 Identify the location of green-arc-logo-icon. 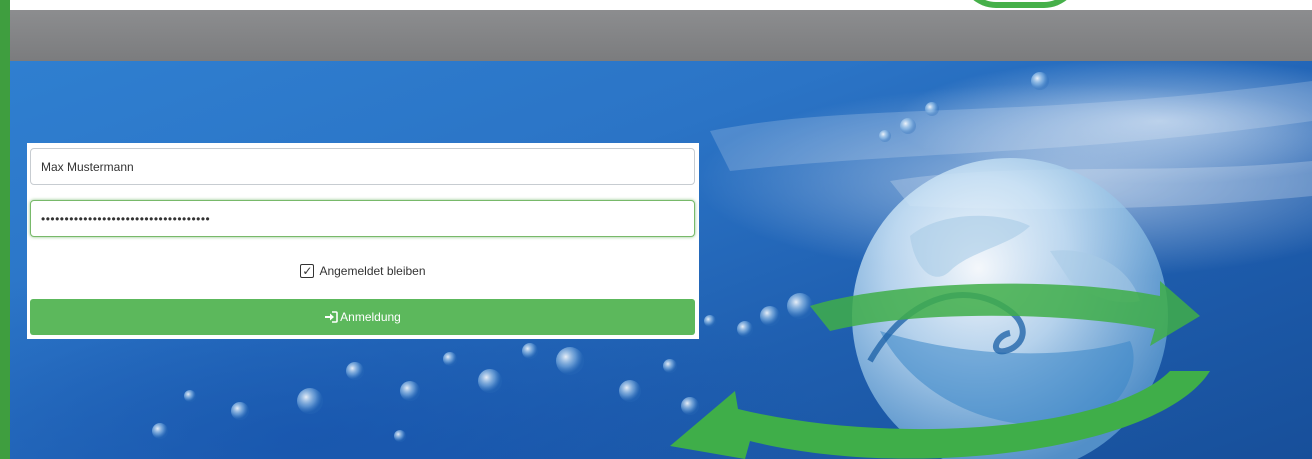
(1020, 4).